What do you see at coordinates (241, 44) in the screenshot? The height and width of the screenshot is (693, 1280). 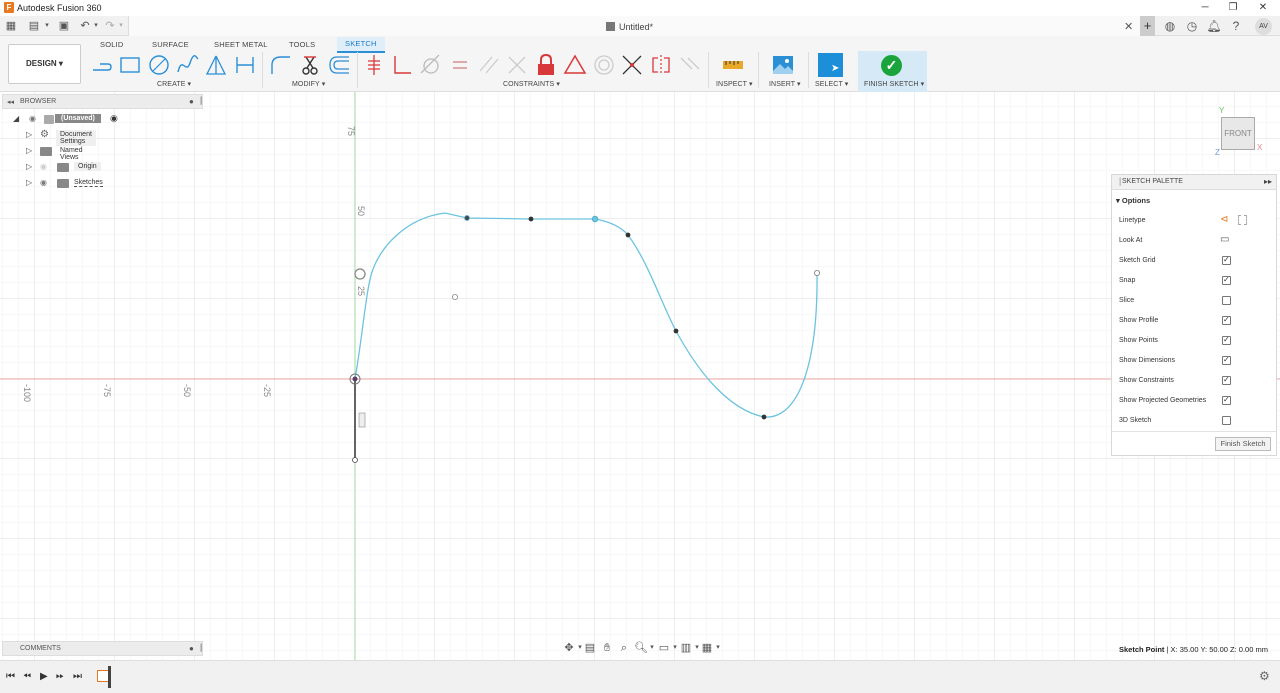 I see `tab-sheet-metal: SHEET METAL` at bounding box center [241, 44].